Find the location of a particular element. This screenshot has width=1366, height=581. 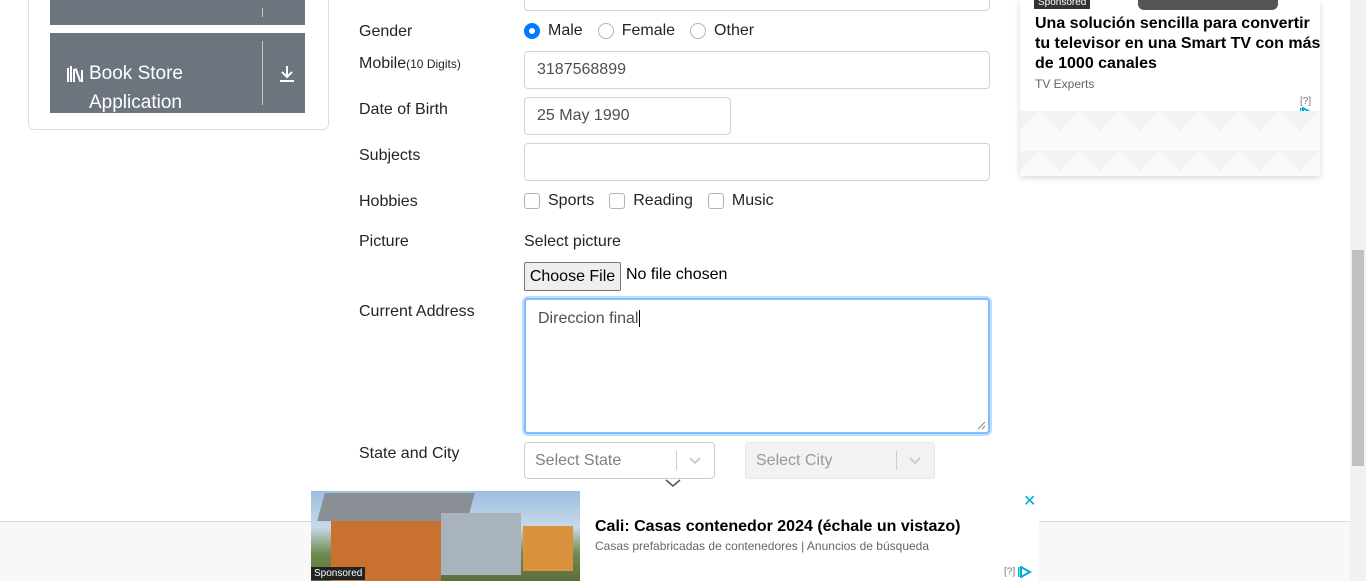

gender-option-male: Male is located at coordinates (553, 31).